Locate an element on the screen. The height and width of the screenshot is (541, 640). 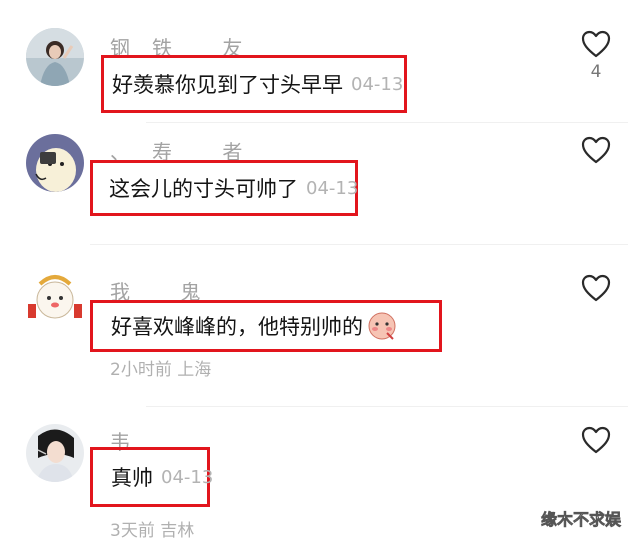
comment-meta: 3天前 吉林 is located at coordinates (152, 531).